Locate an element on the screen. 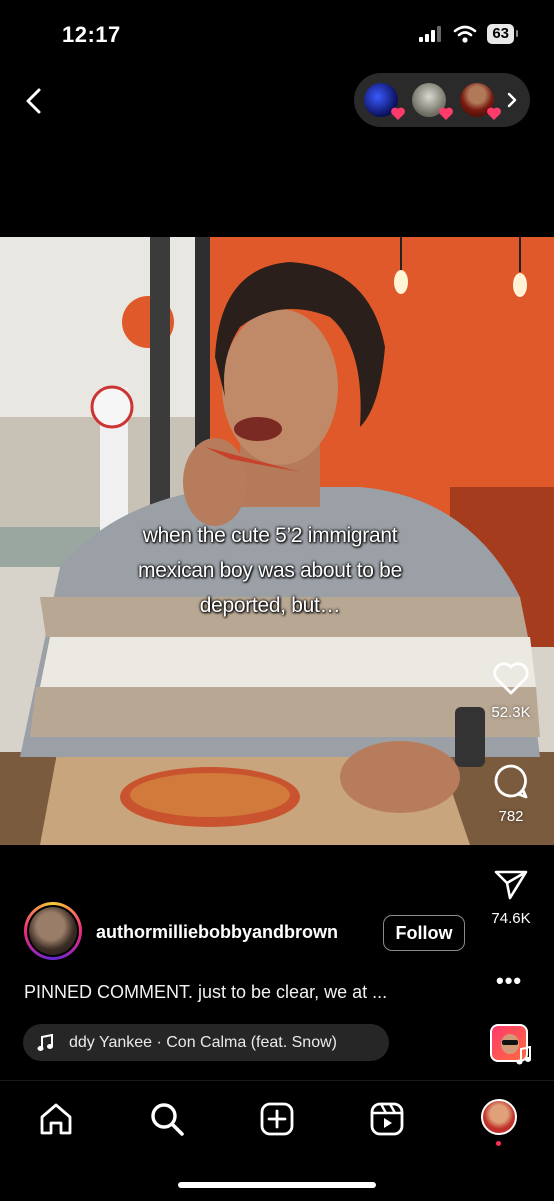 The image size is (554, 1201). chevron-right-icon is located at coordinates (512, 100).